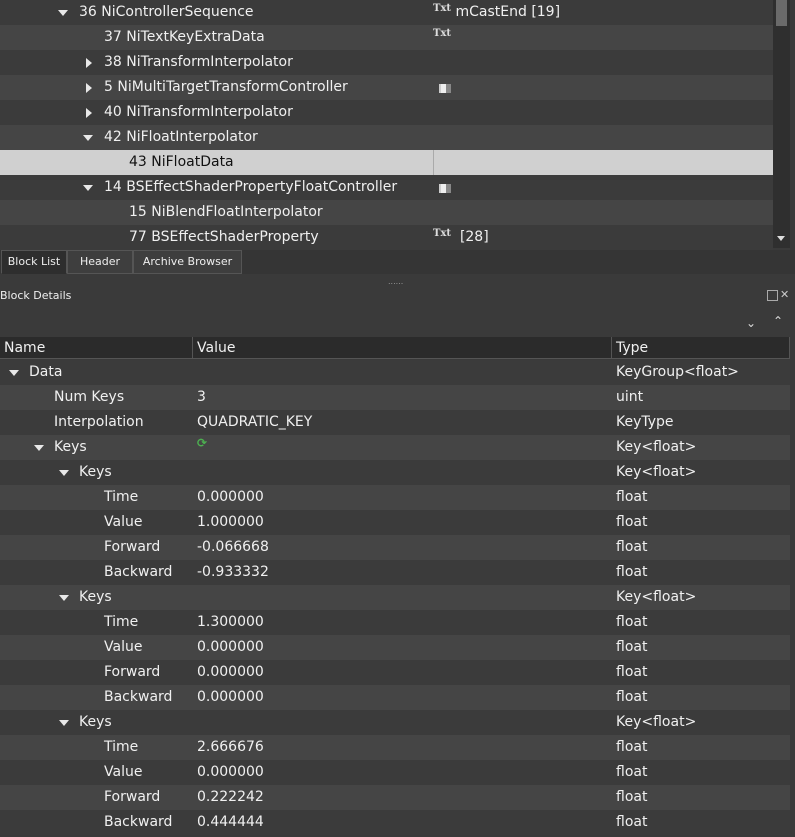 This screenshot has height=837, width=795. Describe the element at coordinates (386, 37) in the screenshot. I see `tree-row: 37 NiTextKeyExtraData Txt` at that location.